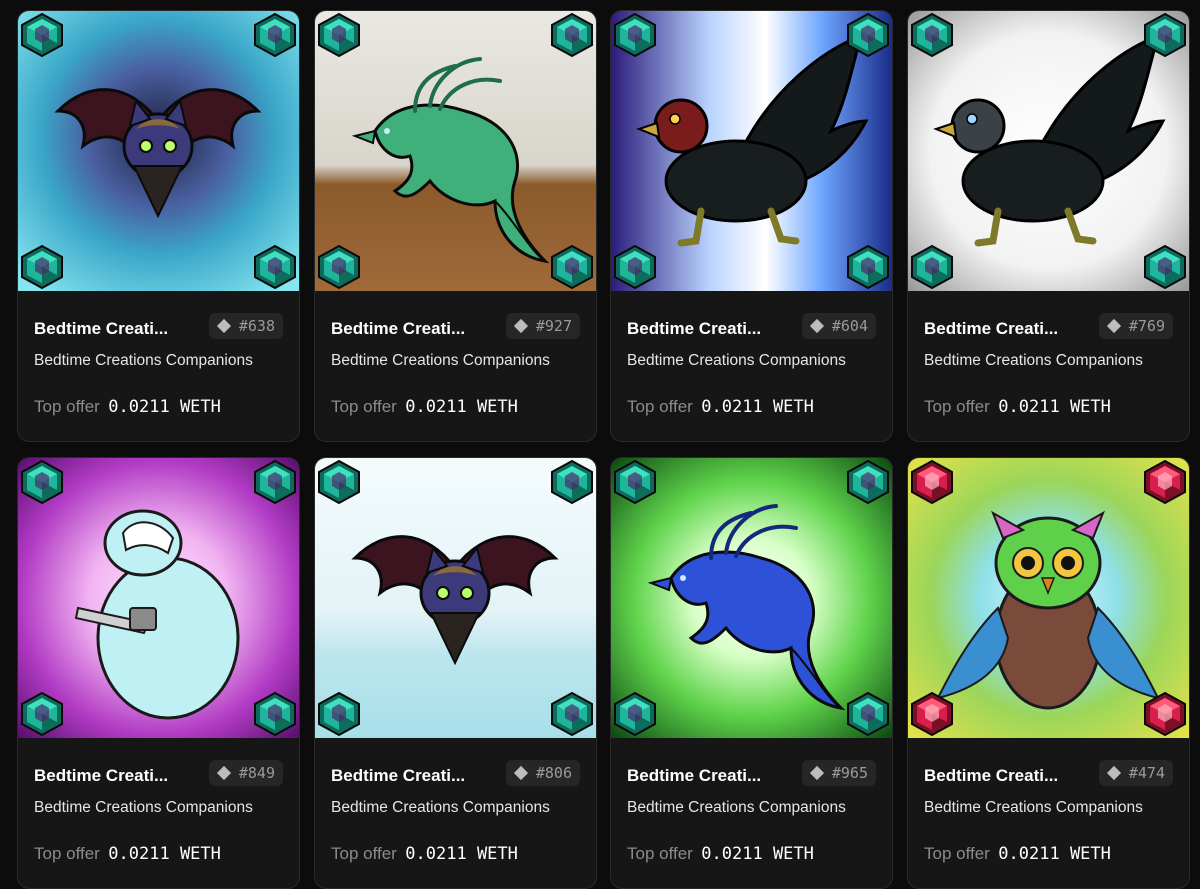 The image size is (1200, 889). I want to click on token-id-badge: #638, so click(245, 326).